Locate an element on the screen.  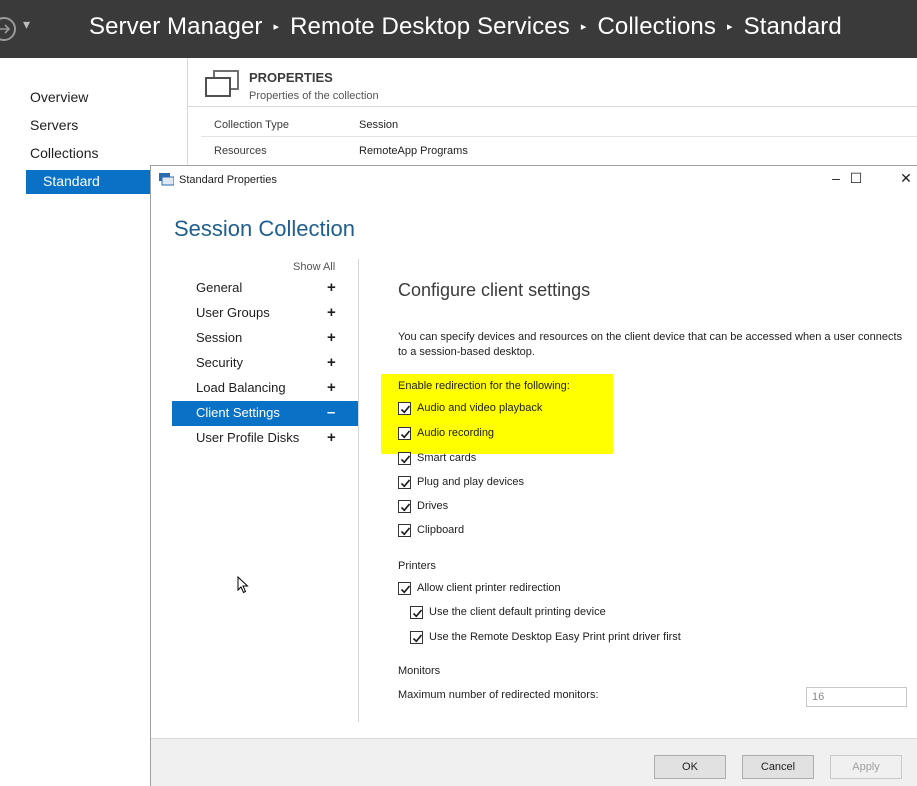
apply-button: Apply is located at coordinates (866, 767).